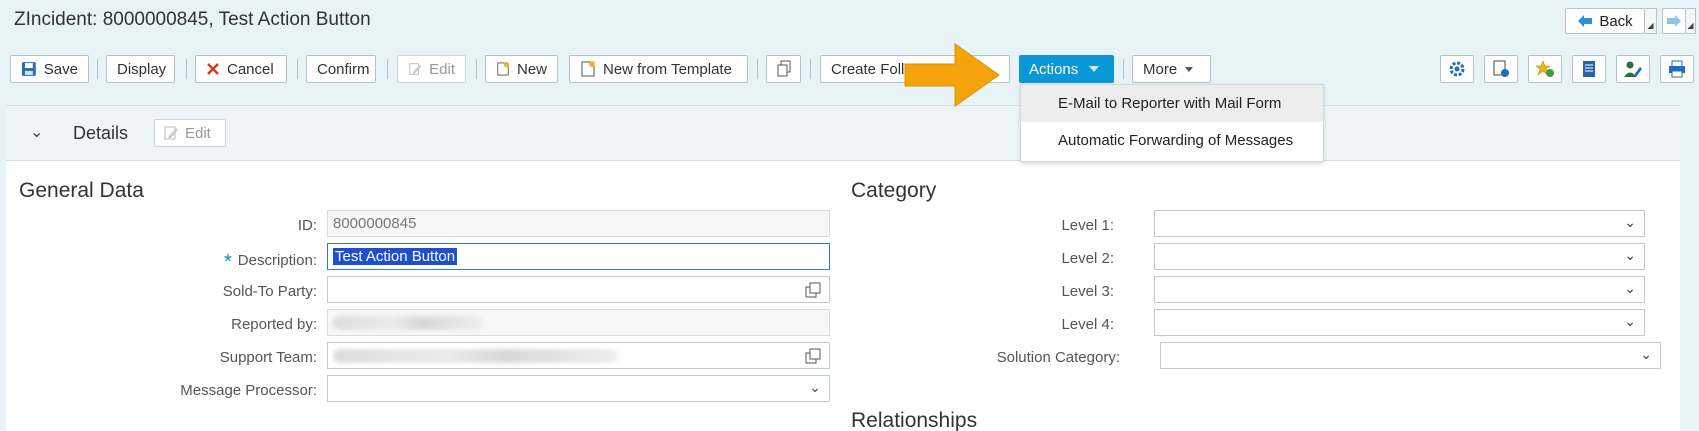 The image size is (1699, 431). Describe the element at coordinates (375, 223) in the screenshot. I see `id-value: 8000000845` at that location.